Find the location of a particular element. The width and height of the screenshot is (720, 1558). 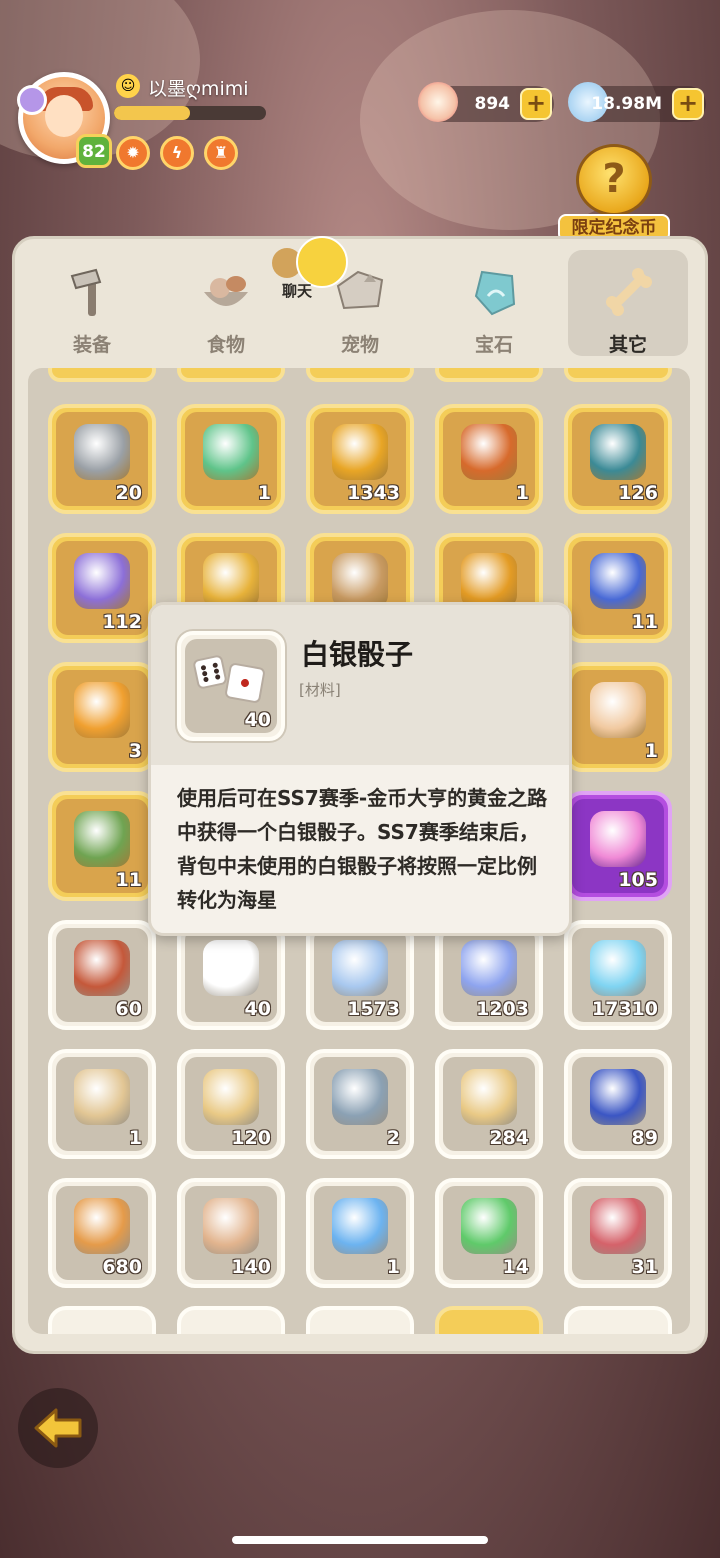

limited-coin-button: ? 限定纪念币 is located at coordinates (614, 193).